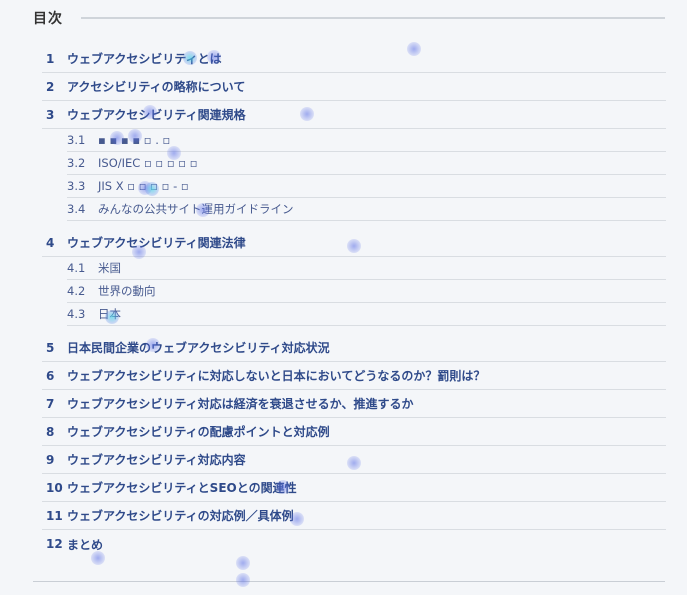 The image size is (687, 595). I want to click on toc-item-number: 7, so click(50, 403).